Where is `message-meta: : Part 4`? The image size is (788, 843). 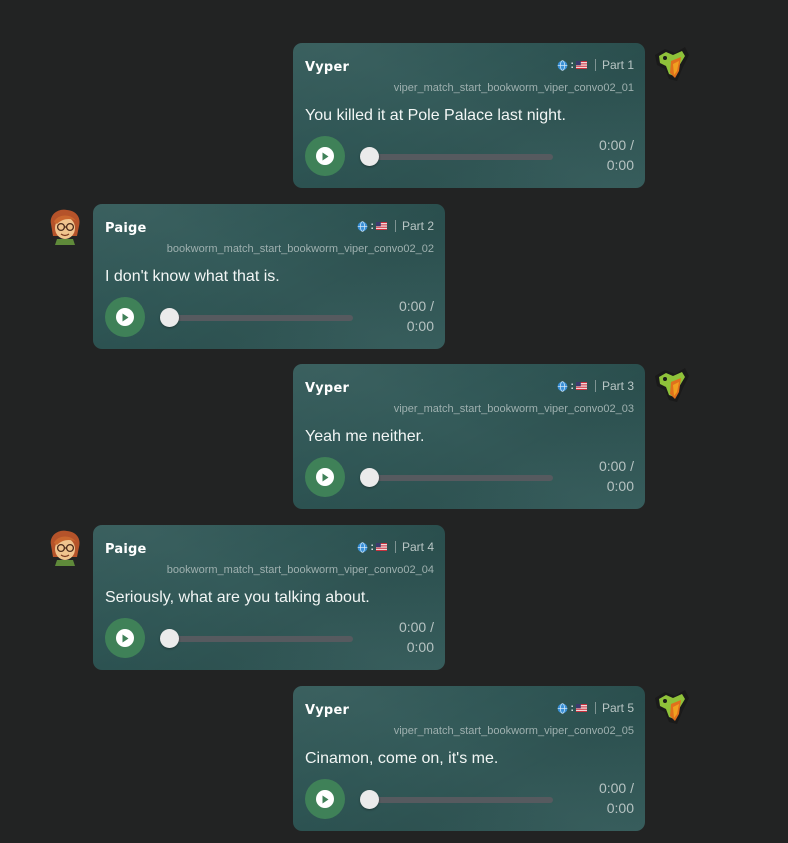 message-meta: : Part 4 is located at coordinates (395, 547).